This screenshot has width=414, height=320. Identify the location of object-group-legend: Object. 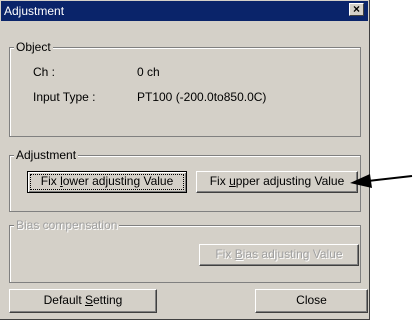
(33, 47).